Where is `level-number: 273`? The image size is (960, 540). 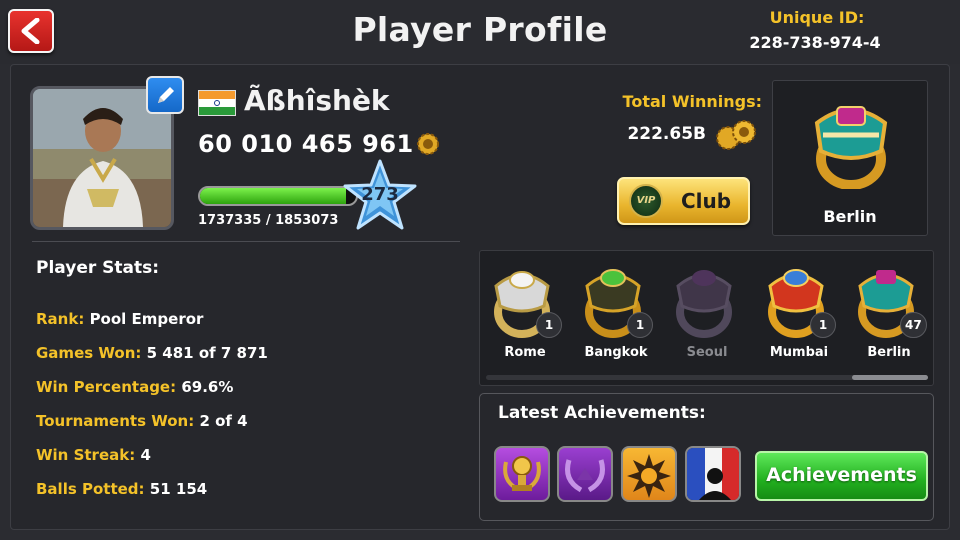 level-number: 273 is located at coordinates (380, 194).